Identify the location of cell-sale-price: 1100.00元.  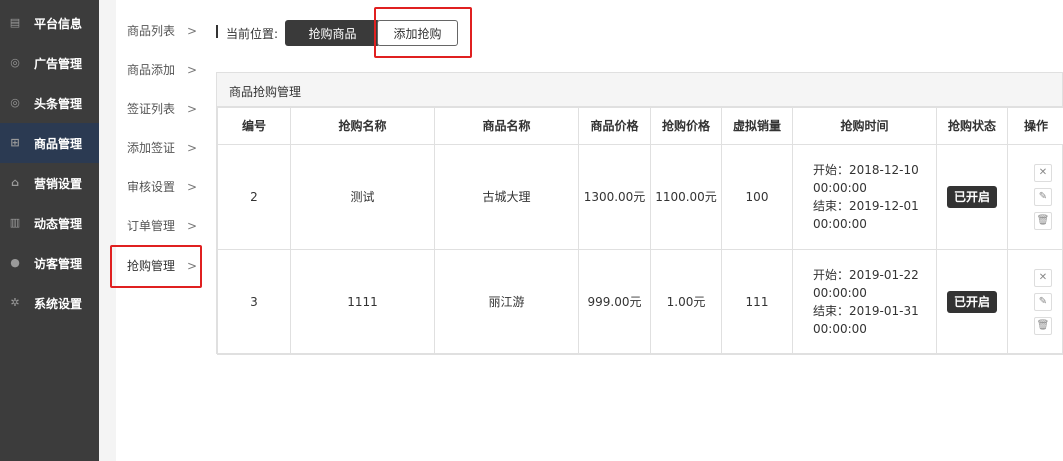
(686, 197).